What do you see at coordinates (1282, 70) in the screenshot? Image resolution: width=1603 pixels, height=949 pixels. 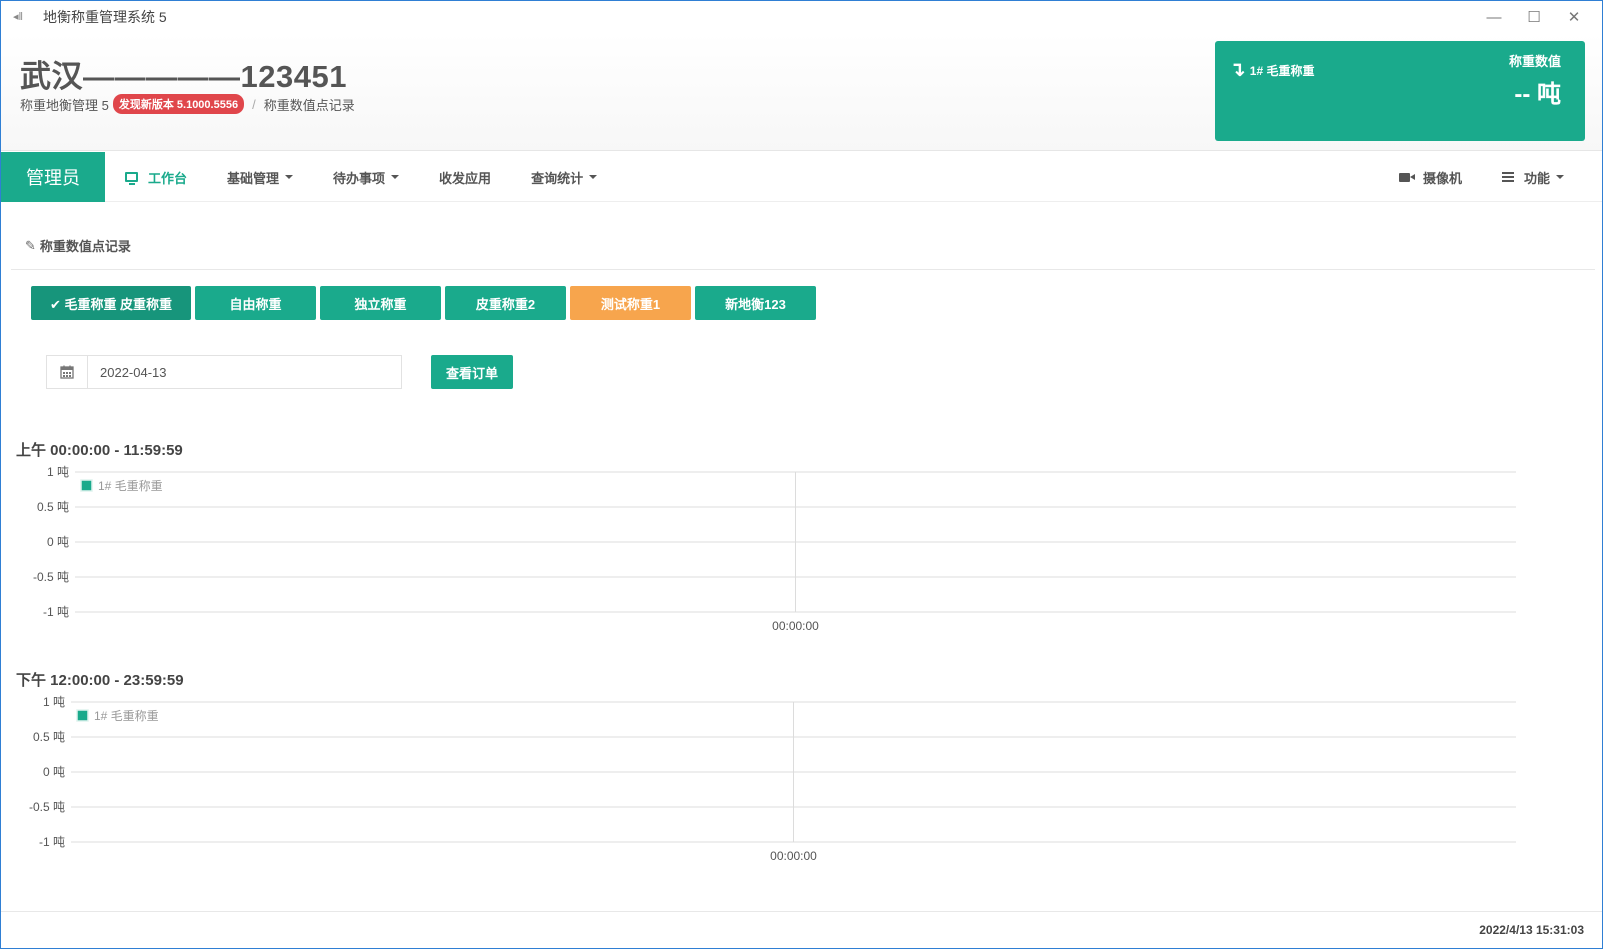 I see `weigh-station-label: 1# 毛重称重` at bounding box center [1282, 70].